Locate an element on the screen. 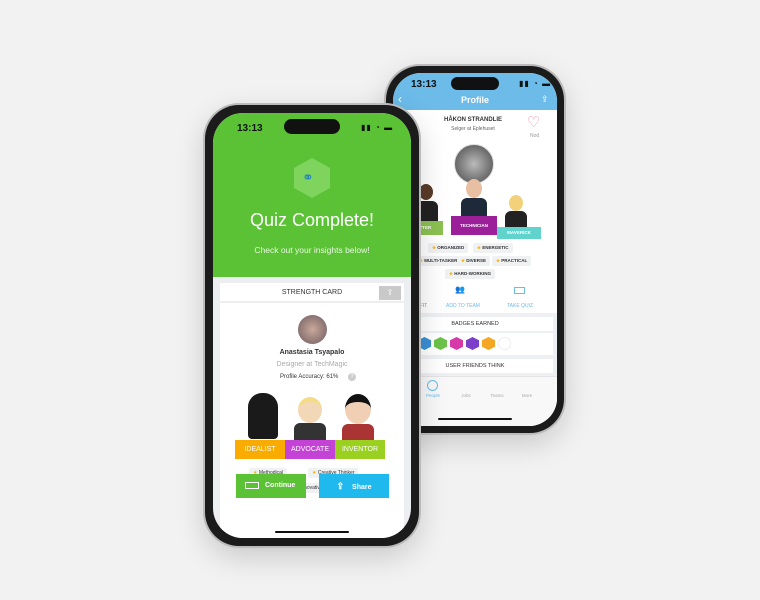  share-button: ⇪ Share is located at coordinates (354, 486).